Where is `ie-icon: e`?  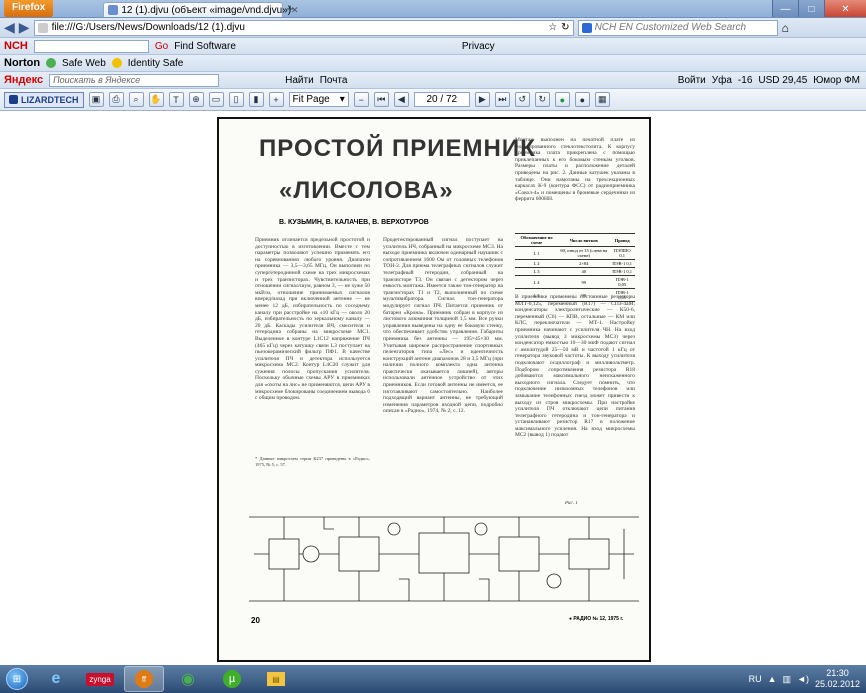 ie-icon: e is located at coordinates (56, 678).